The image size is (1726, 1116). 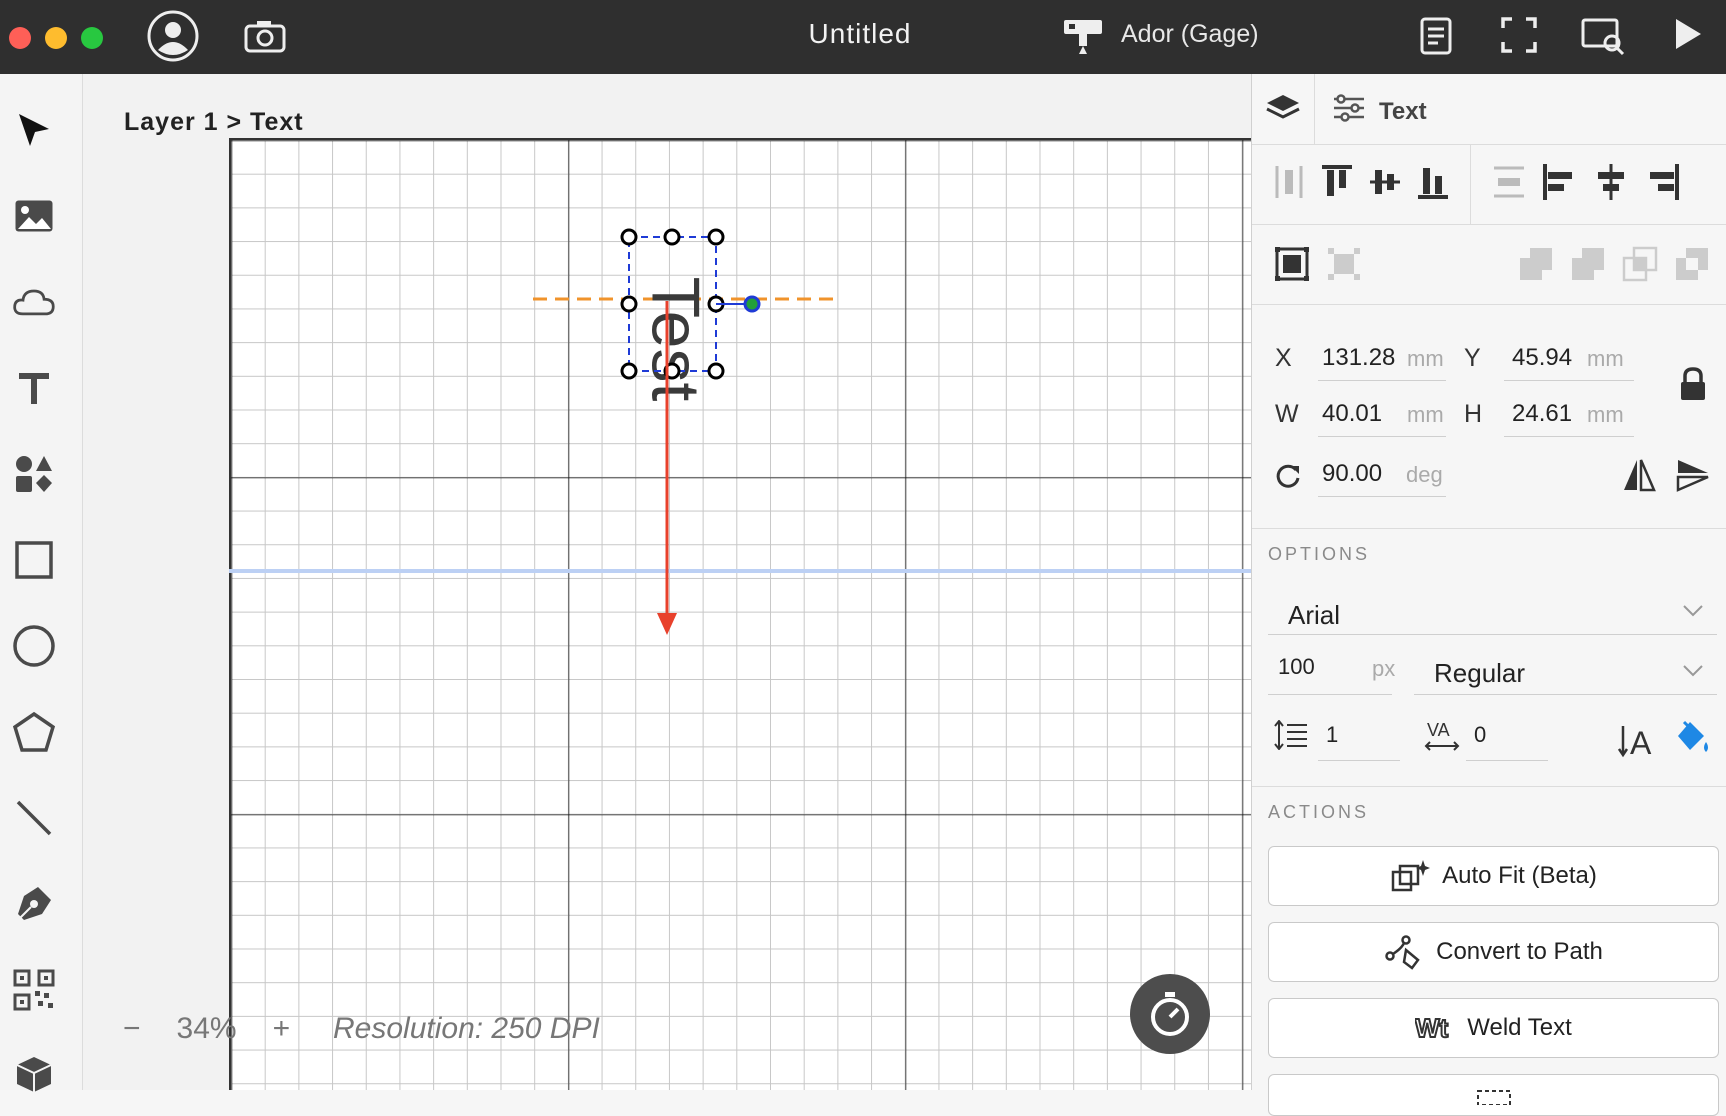 What do you see at coordinates (56, 38) in the screenshot?
I see `minimize-window-button` at bounding box center [56, 38].